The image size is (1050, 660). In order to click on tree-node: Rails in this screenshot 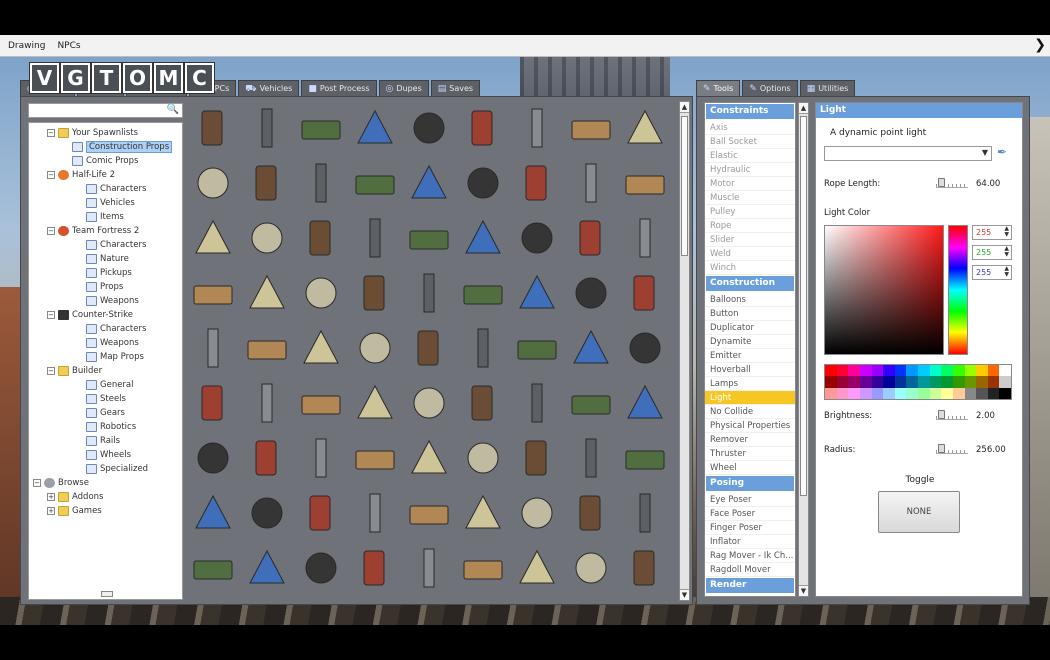, I will do `click(105, 441)`.